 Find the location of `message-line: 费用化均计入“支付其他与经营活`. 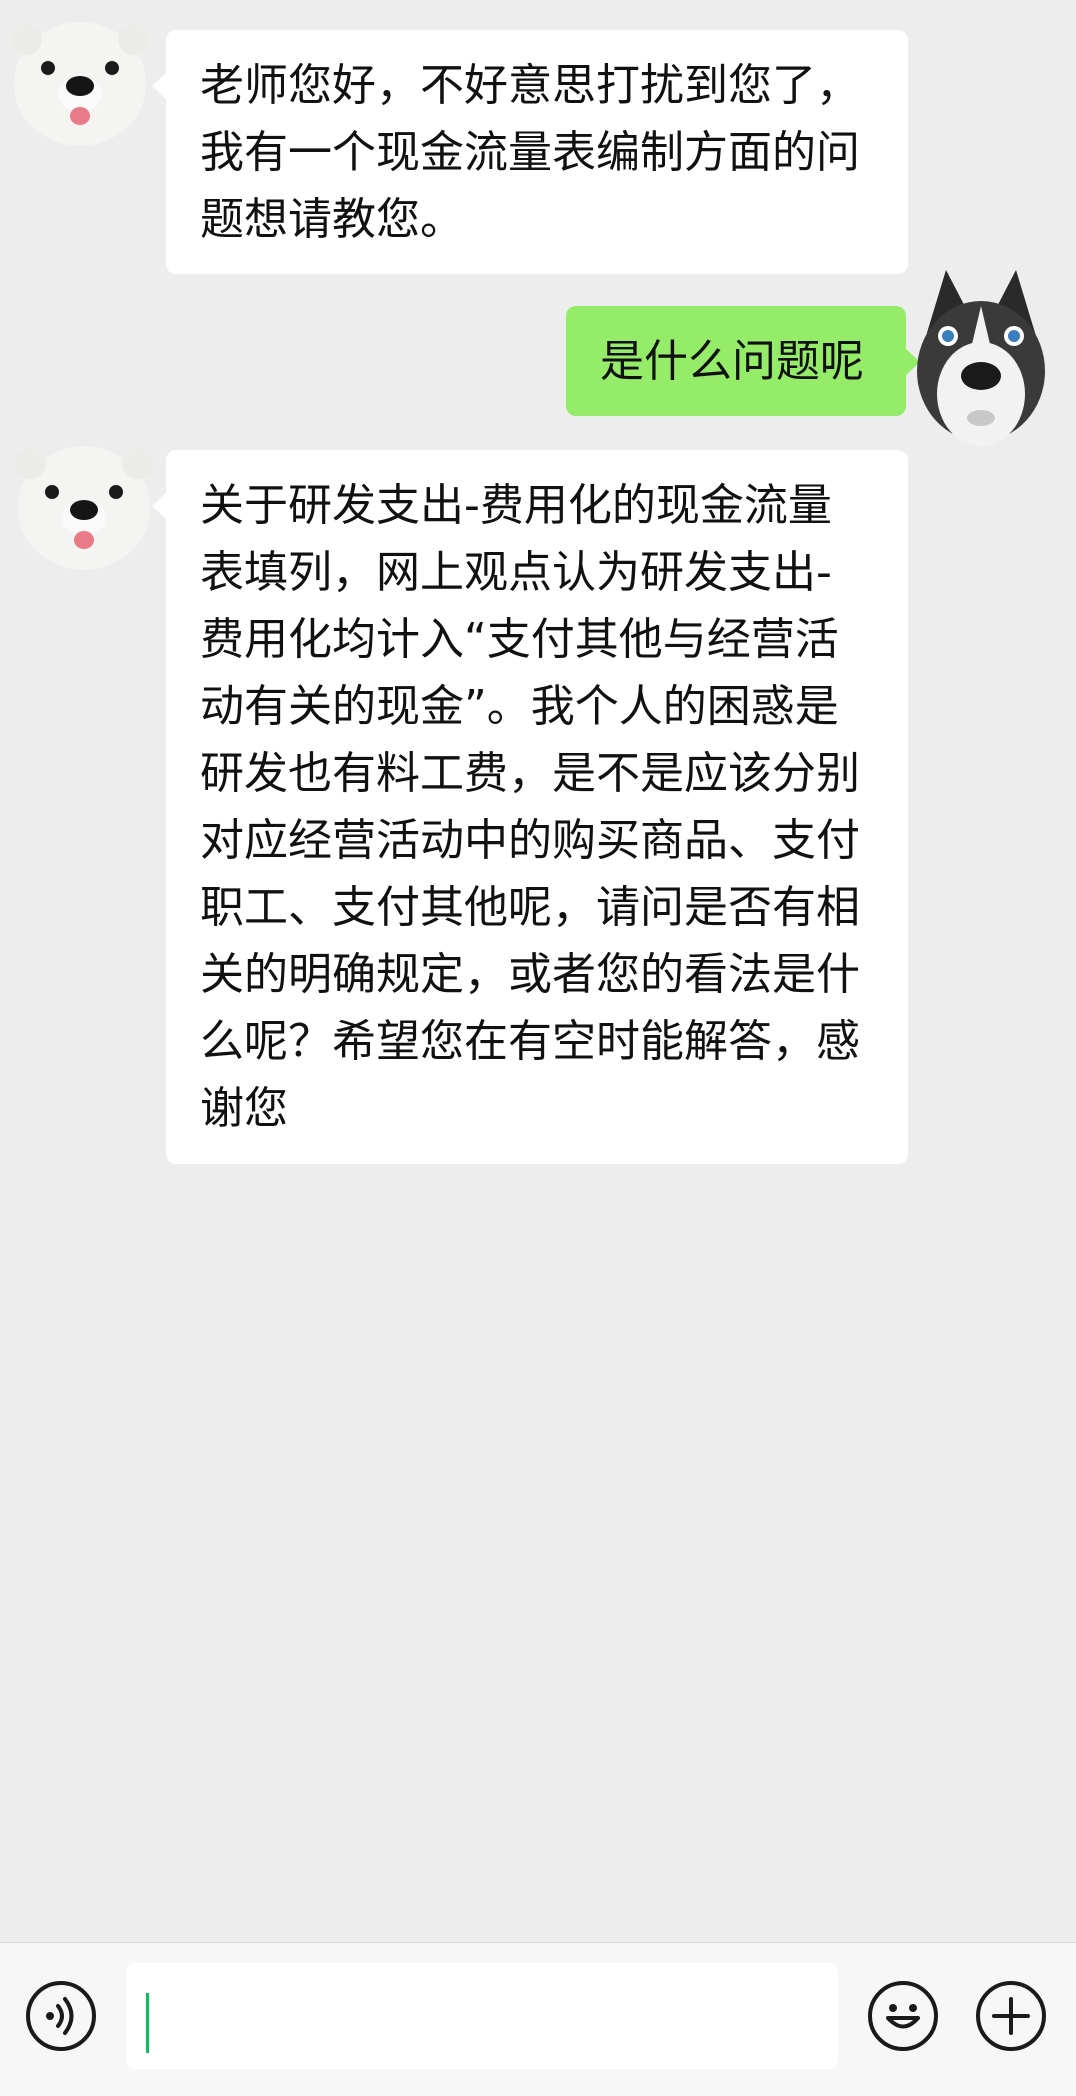

message-line: 费用化均计入“支付其他与经营活 is located at coordinates (519, 639).